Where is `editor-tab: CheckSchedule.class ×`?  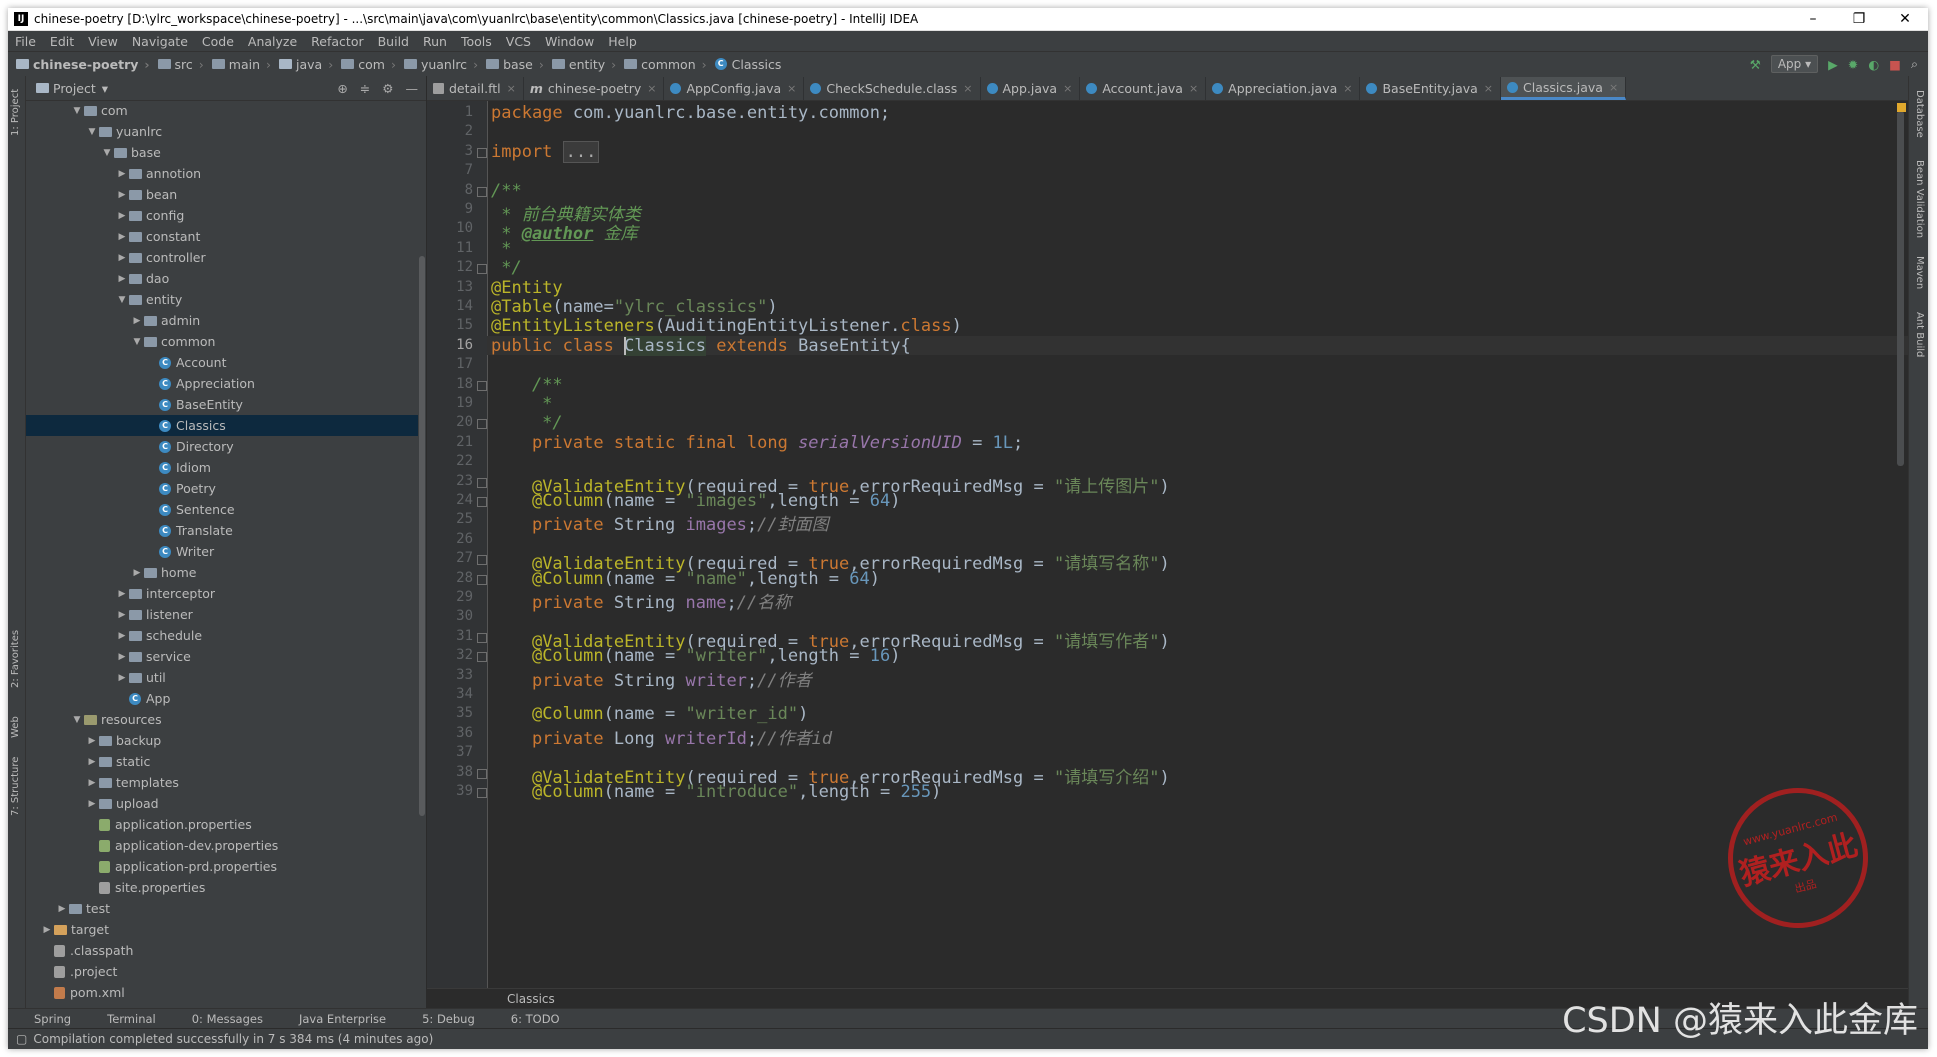
editor-tab: CheckSchedule.class × is located at coordinates (892, 88).